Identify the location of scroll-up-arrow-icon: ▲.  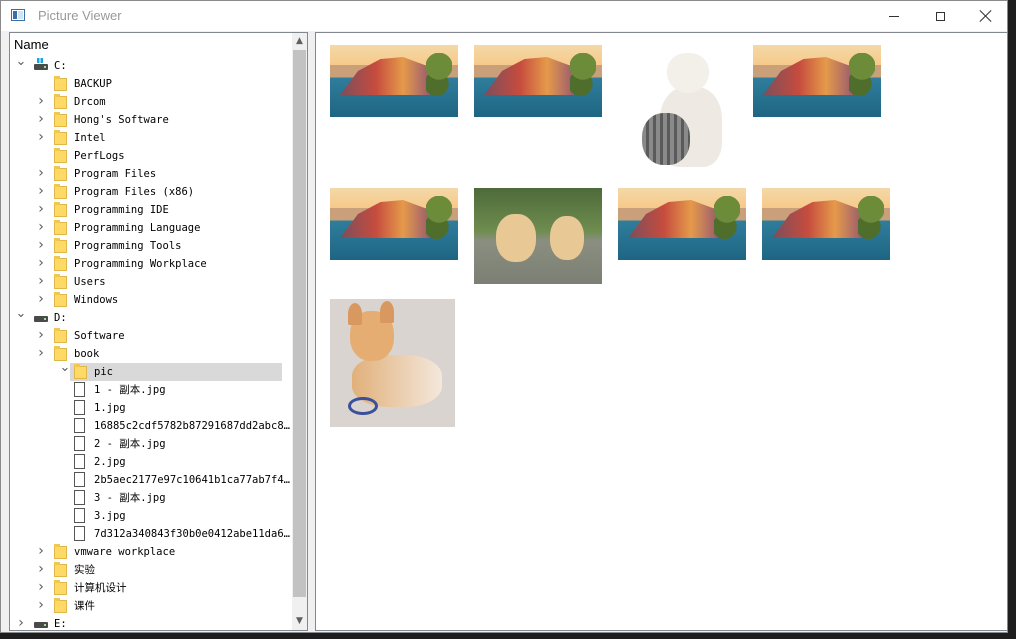
(299, 41).